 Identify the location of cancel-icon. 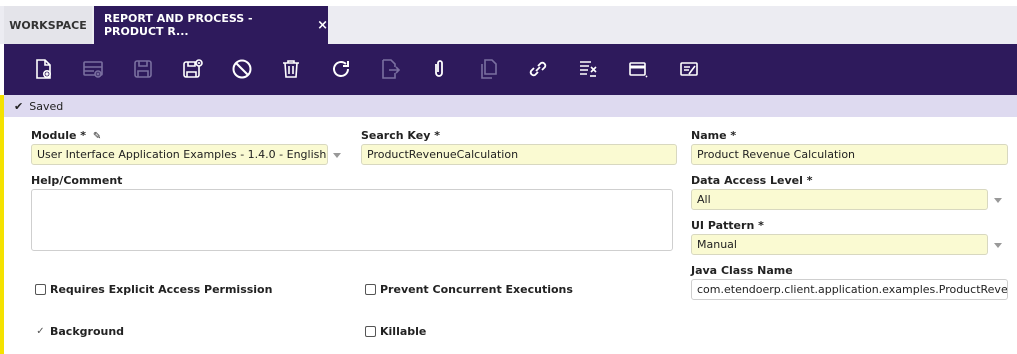
(242, 69).